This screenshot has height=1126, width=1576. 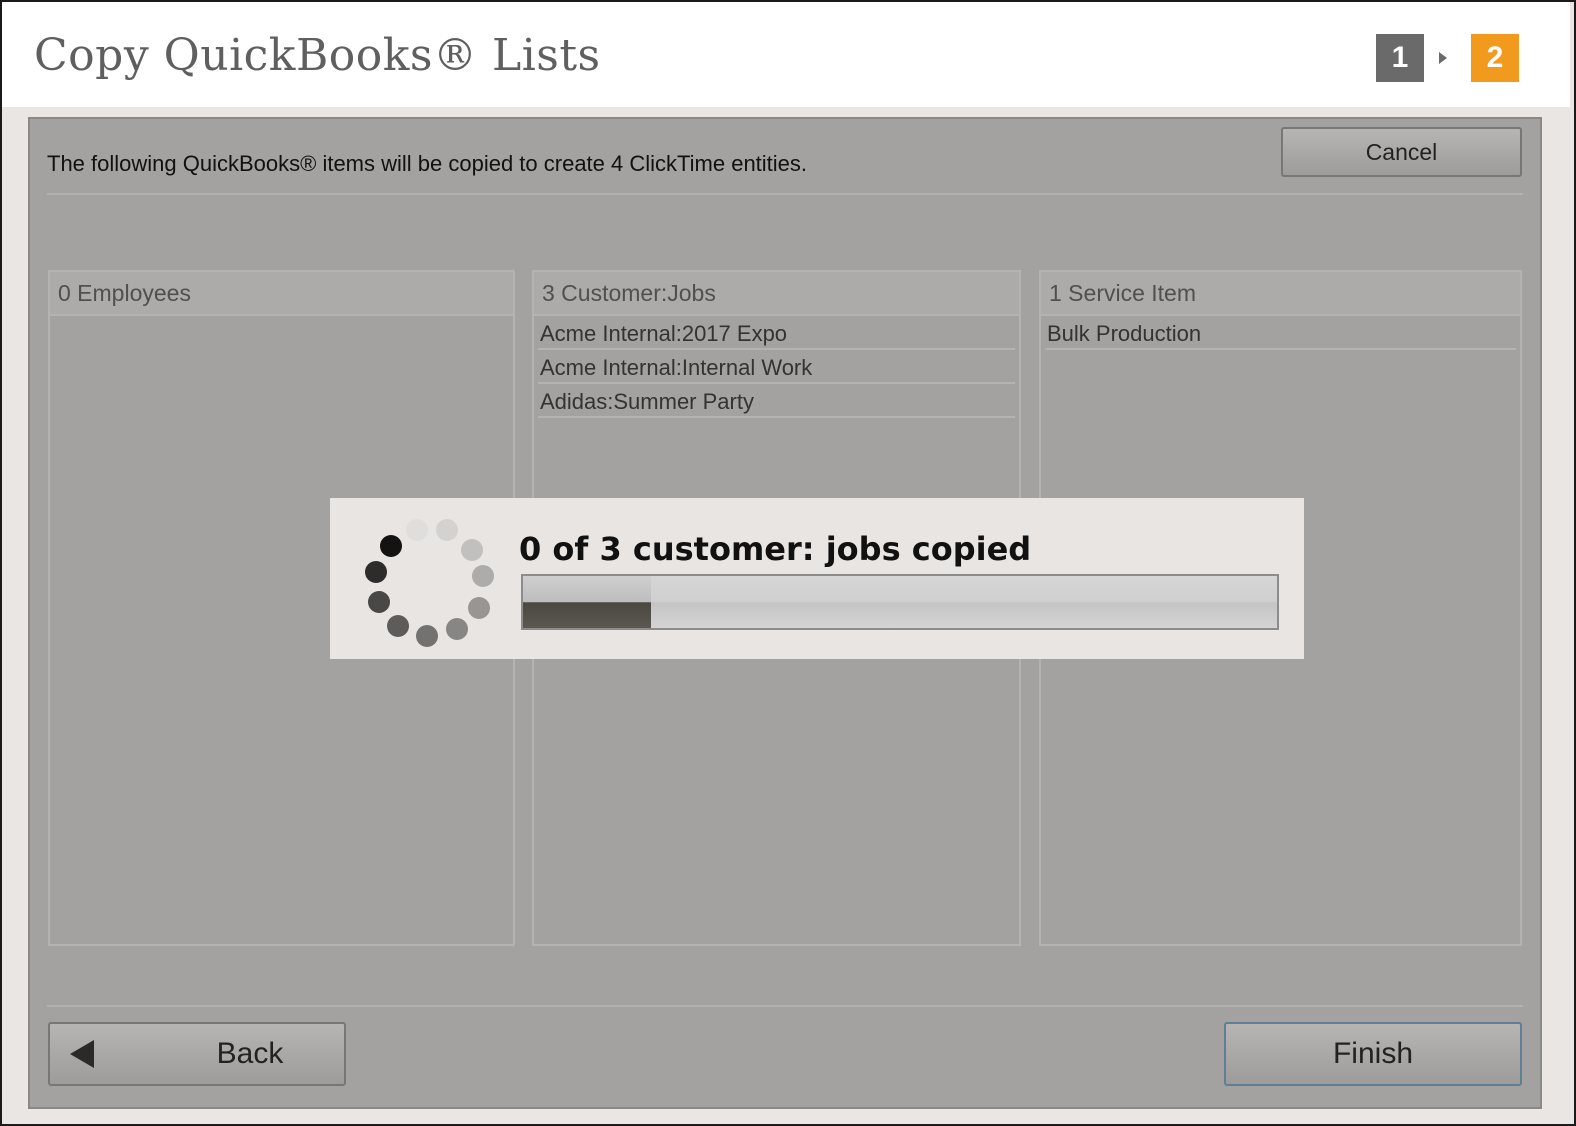 I want to click on loading-spinner-icon, so click(x=429, y=583).